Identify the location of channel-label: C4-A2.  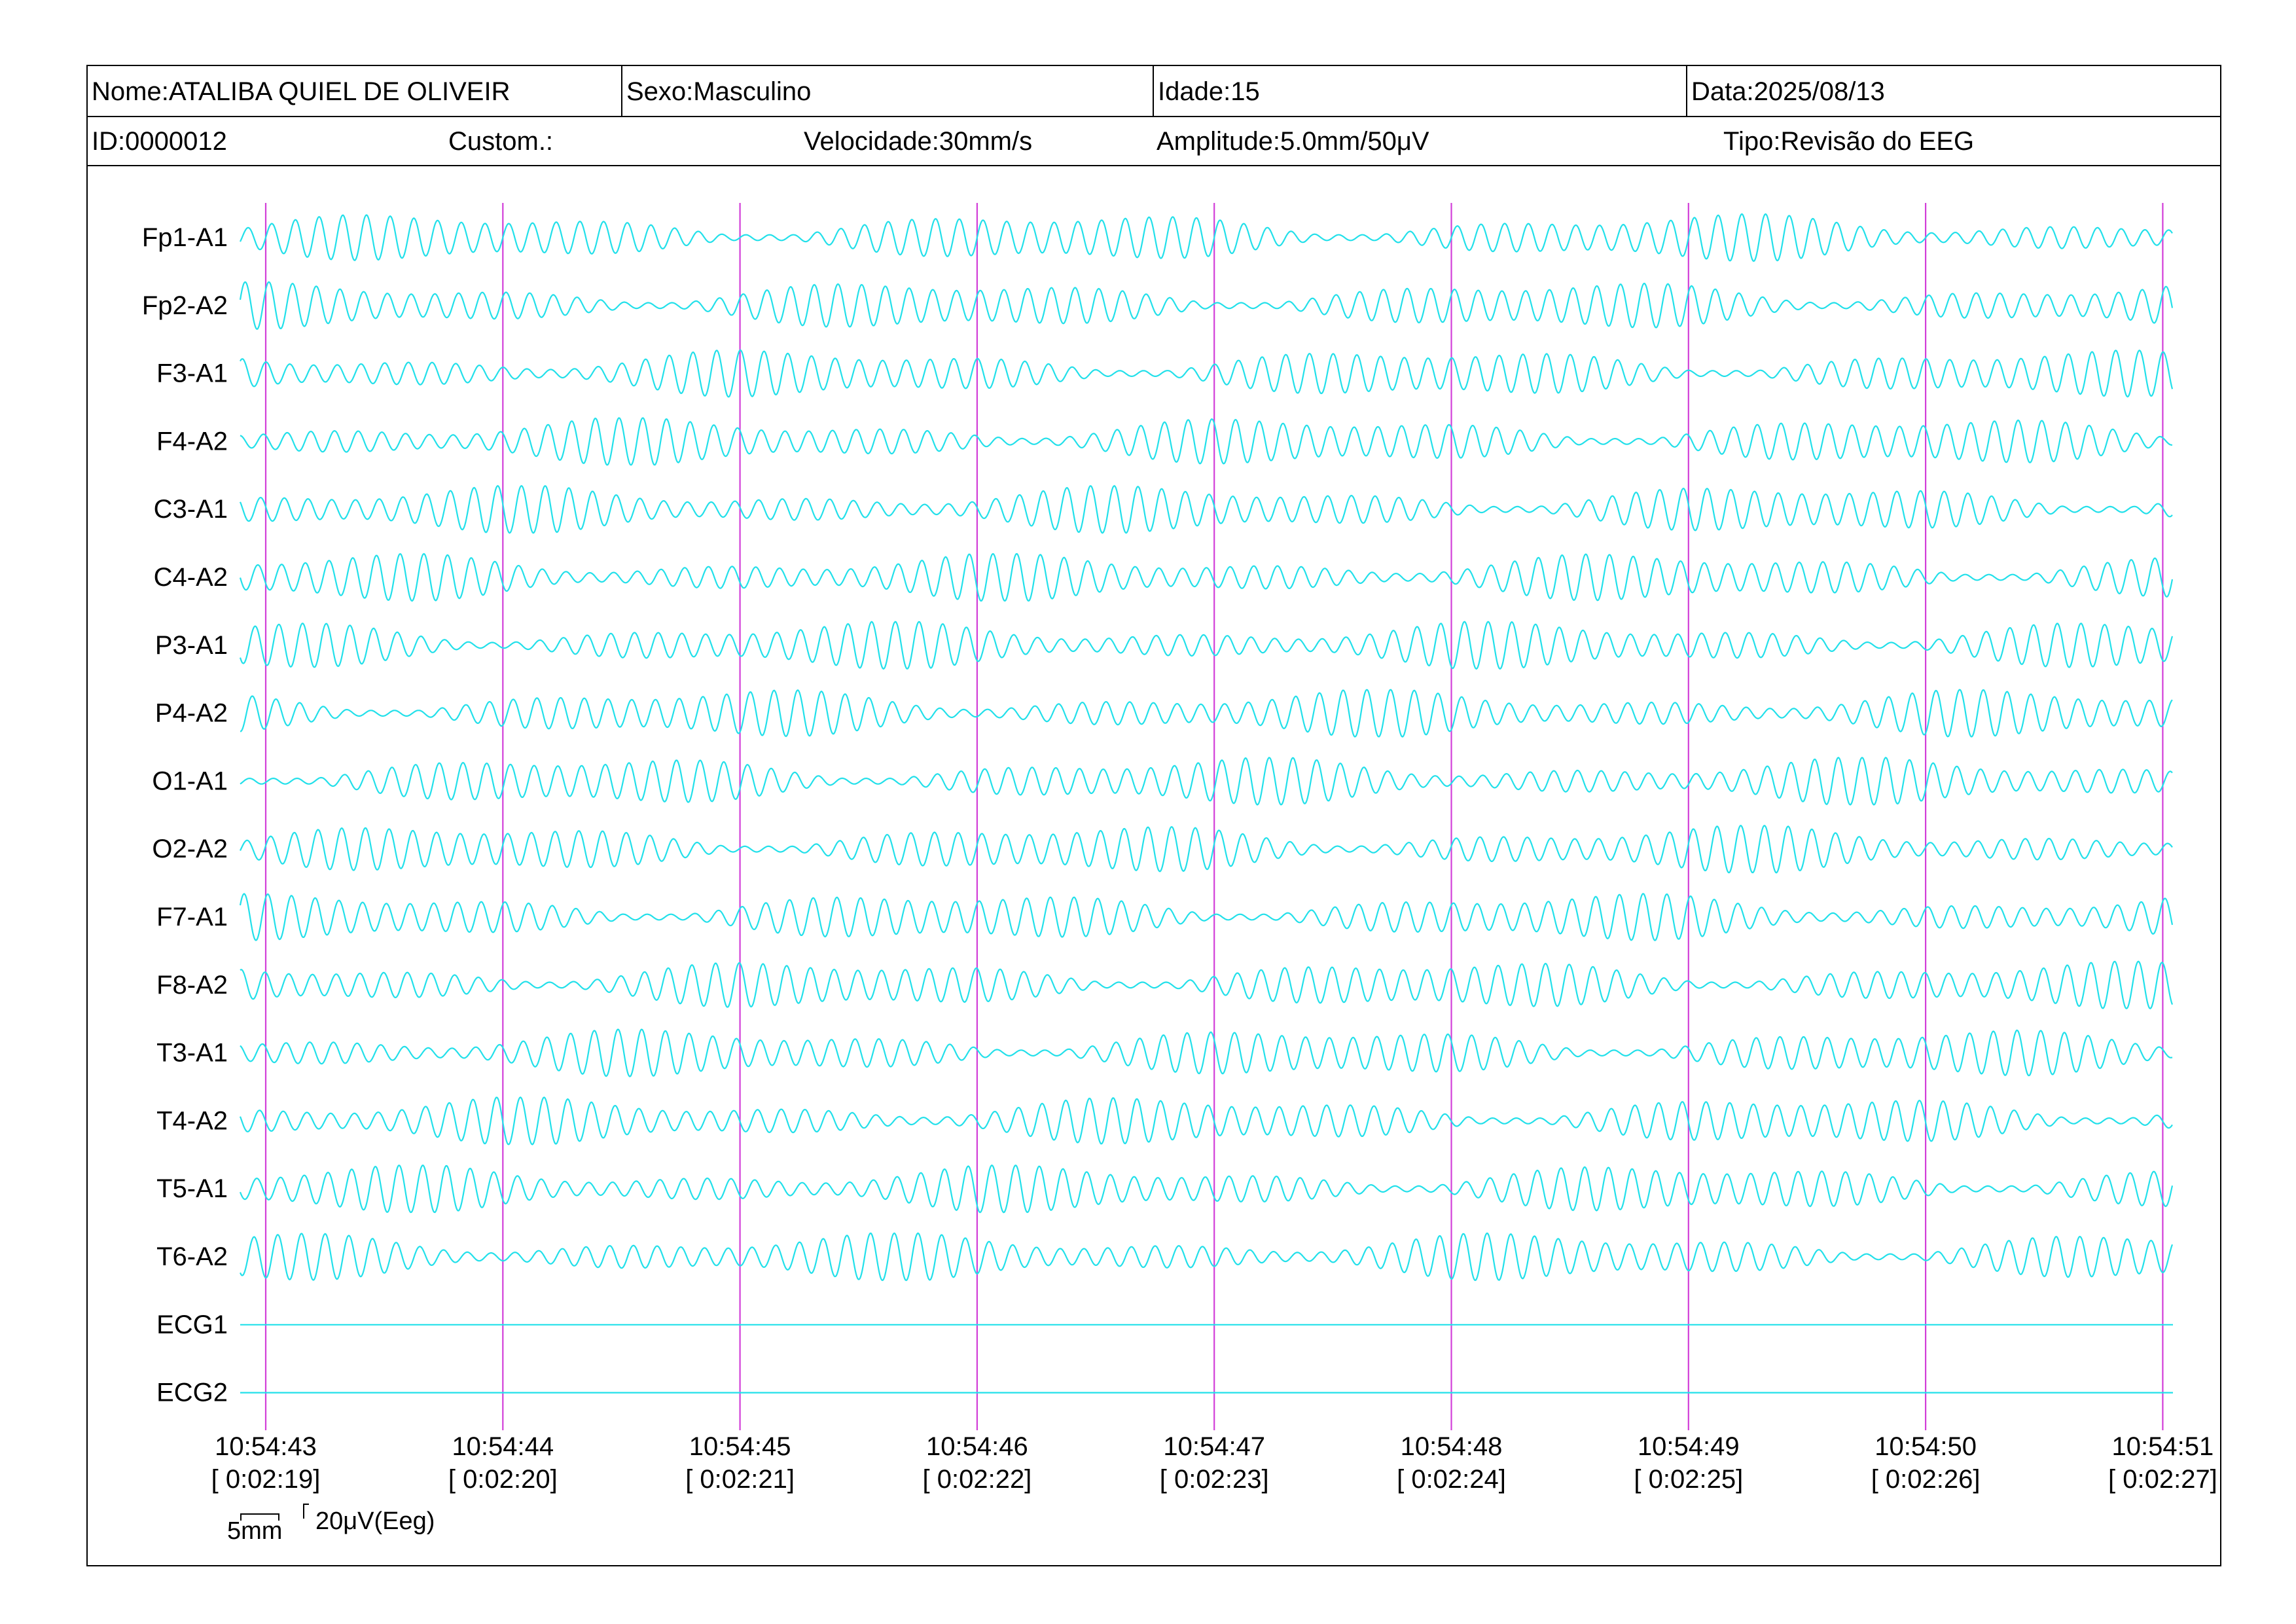
(191, 577).